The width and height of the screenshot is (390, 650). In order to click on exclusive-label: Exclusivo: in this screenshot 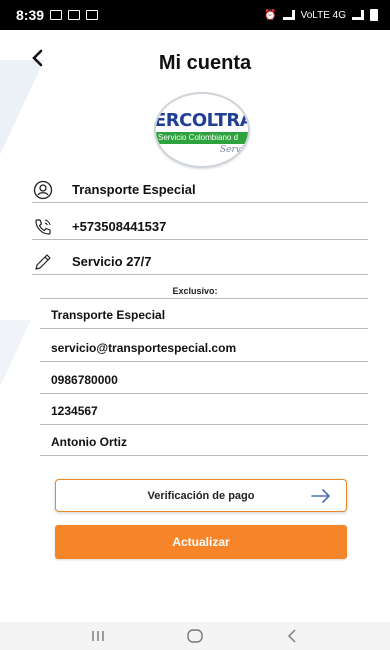, I will do `click(195, 291)`.